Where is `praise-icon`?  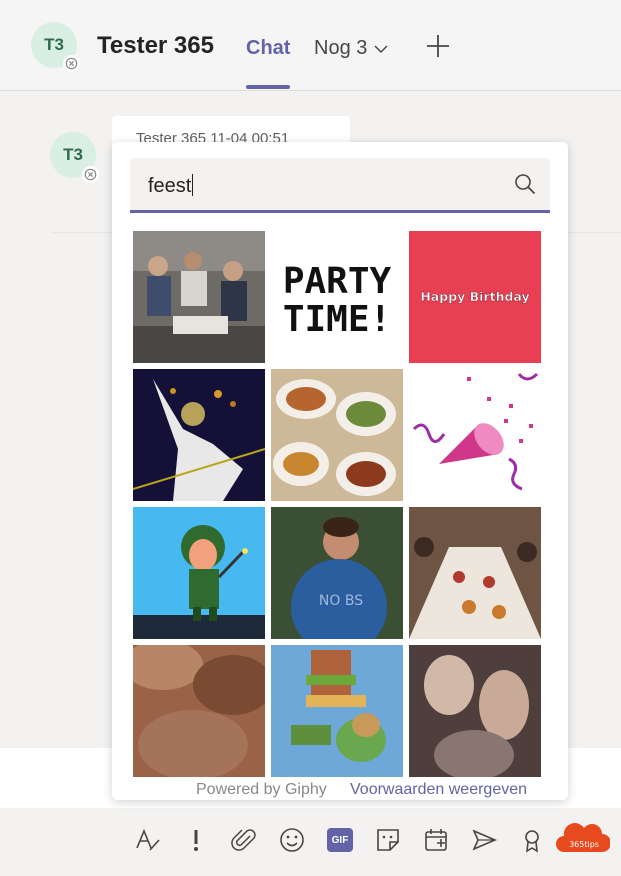
praise-icon is located at coordinates (532, 840).